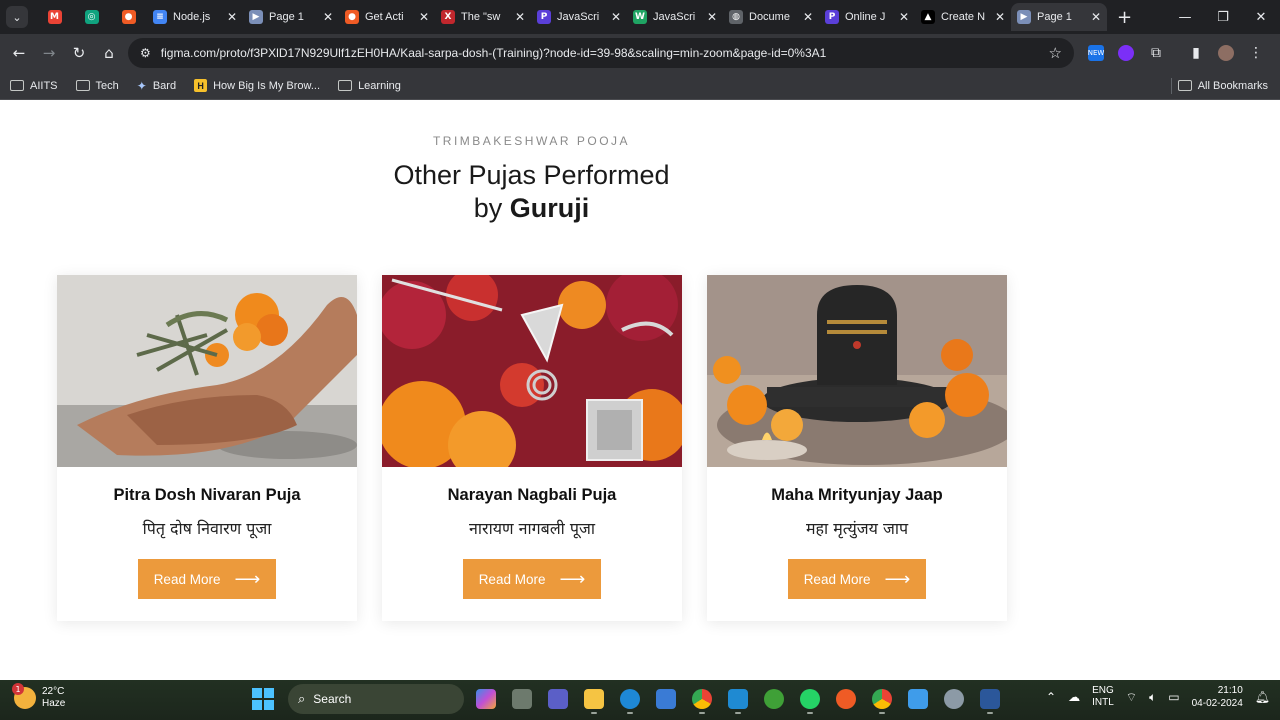 This screenshot has width=1280, height=720. I want to click on x-icon: X, so click(448, 17).